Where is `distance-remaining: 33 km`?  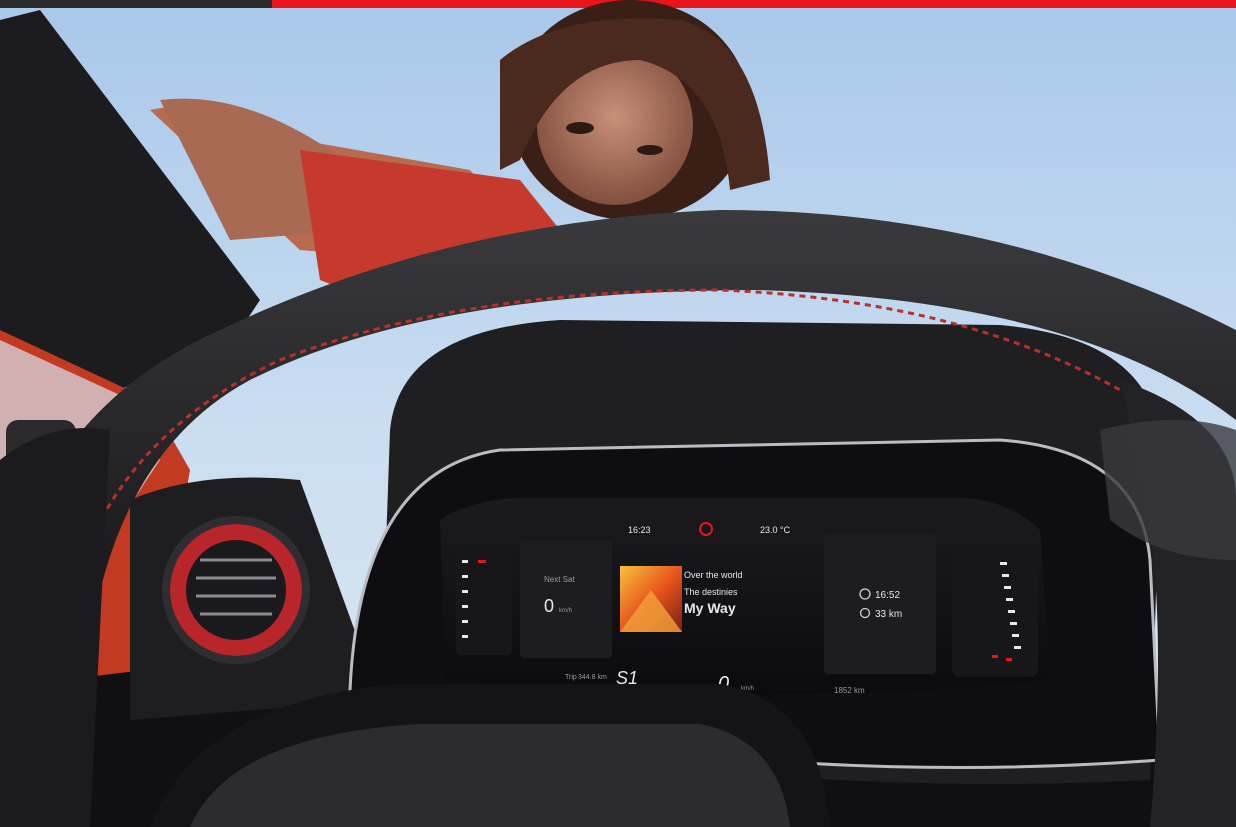
distance-remaining: 33 km is located at coordinates (888, 614).